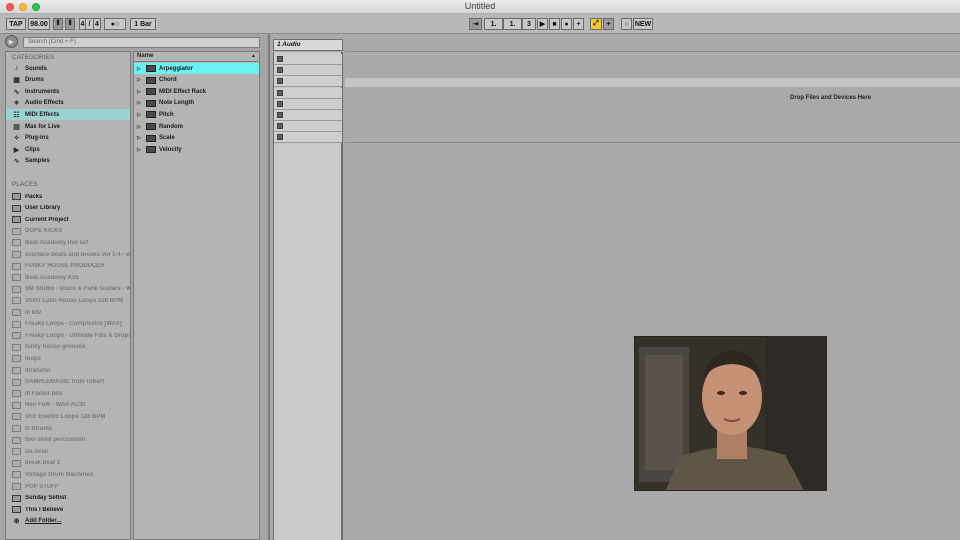 The height and width of the screenshot is (540, 960). What do you see at coordinates (68, 196) in the screenshot?
I see `place-item: Packs` at bounding box center [68, 196].